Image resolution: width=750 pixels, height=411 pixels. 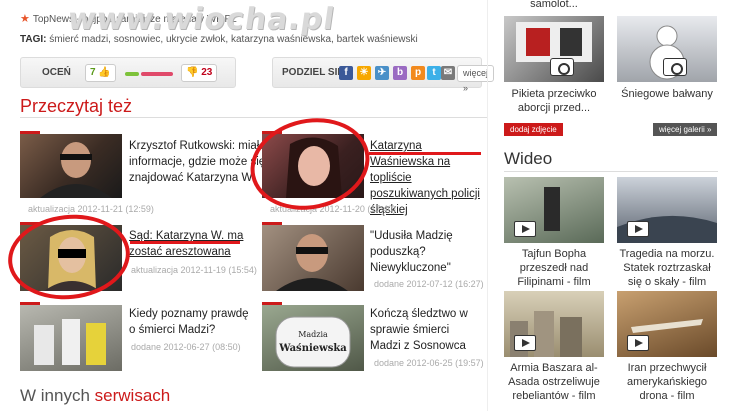 What do you see at coordinates (312, 348) in the screenshot?
I see `sign-line-2: Waśniewska` at bounding box center [312, 348].